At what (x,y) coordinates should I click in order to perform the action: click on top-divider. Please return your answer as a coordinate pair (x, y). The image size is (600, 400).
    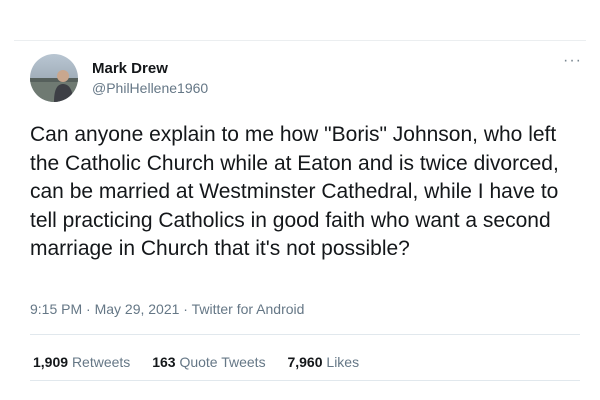
    Looking at the image, I should click on (300, 40).